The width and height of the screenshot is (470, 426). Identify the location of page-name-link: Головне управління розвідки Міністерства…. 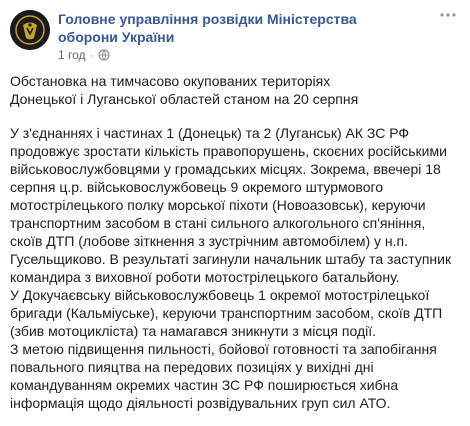
(238, 28).